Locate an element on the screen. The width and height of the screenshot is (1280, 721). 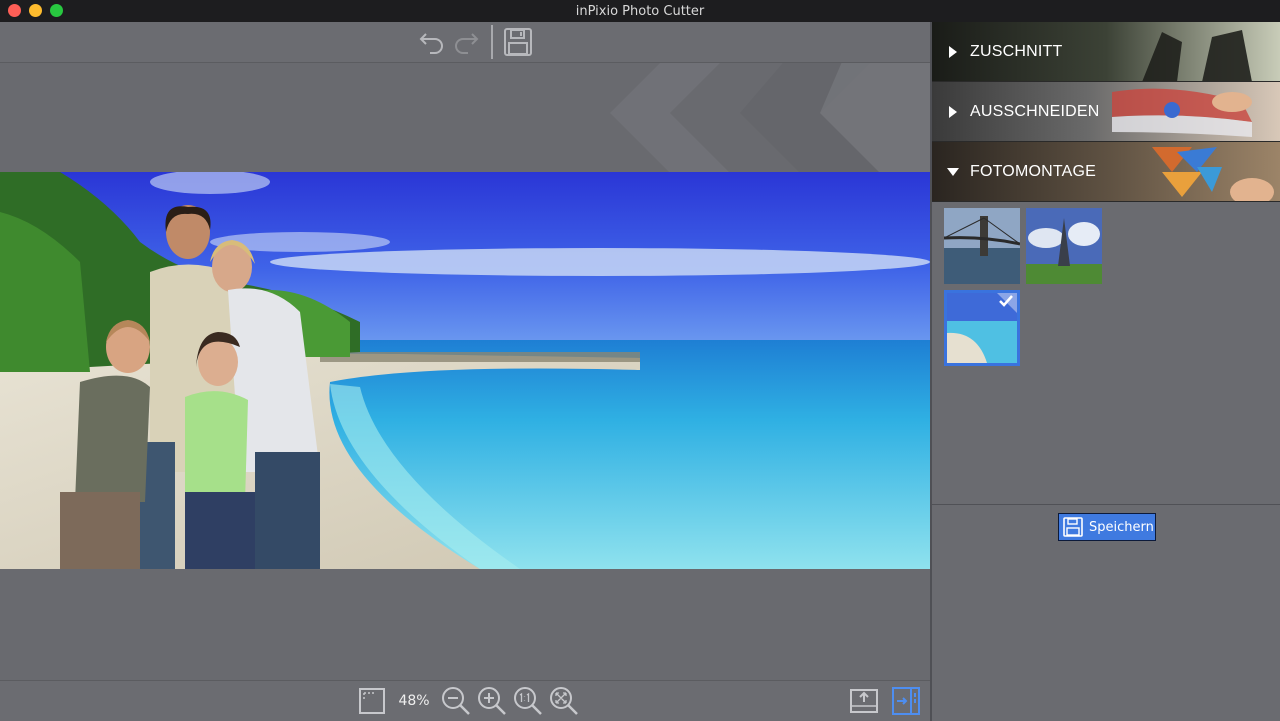
redo-arrow-icon is located at coordinates (467, 43).